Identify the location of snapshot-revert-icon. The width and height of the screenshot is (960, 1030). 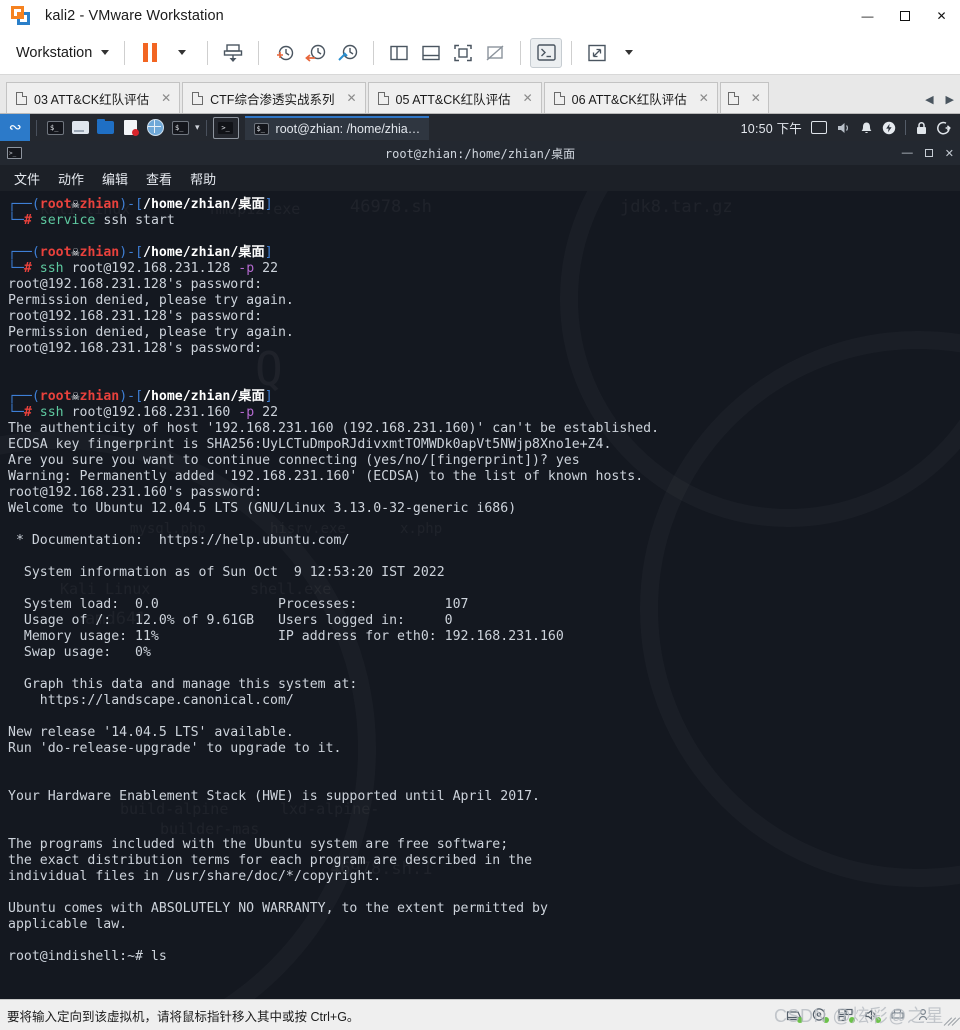
(315, 53).